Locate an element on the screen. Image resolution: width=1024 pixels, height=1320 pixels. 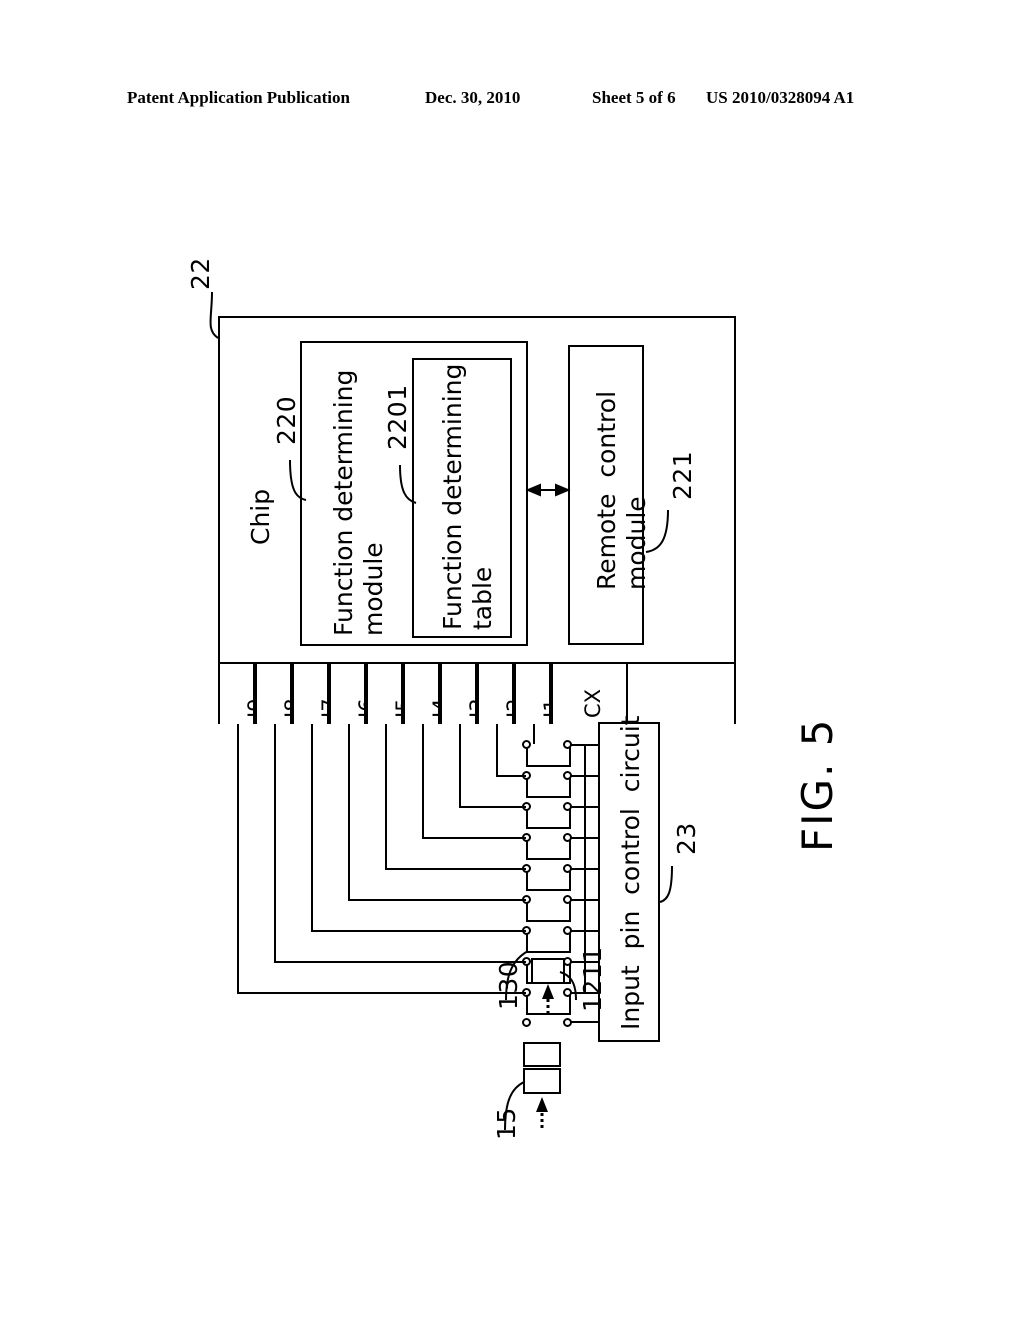
wire-i7-horizontal is located at coordinates (418, 931).